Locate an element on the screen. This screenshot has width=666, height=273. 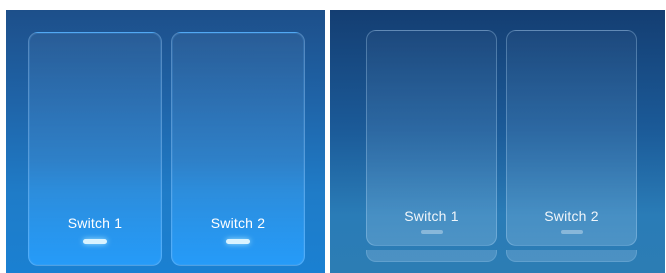
switch-2-base is located at coordinates (571, 256).